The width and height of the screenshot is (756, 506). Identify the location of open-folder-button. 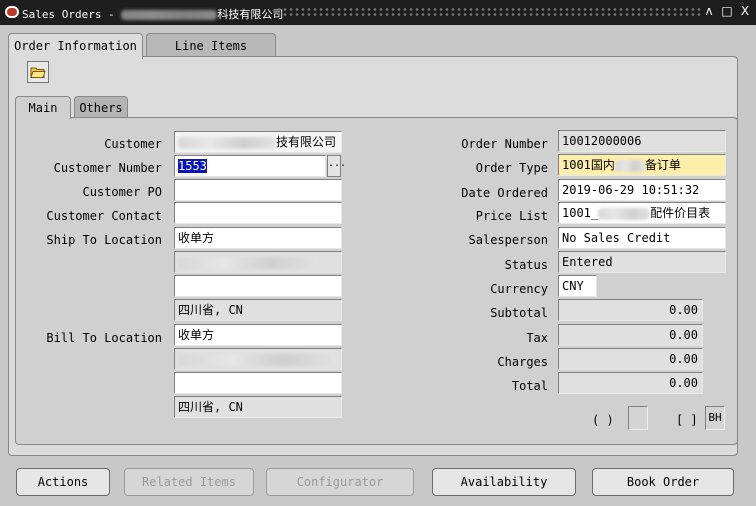
(38, 72).